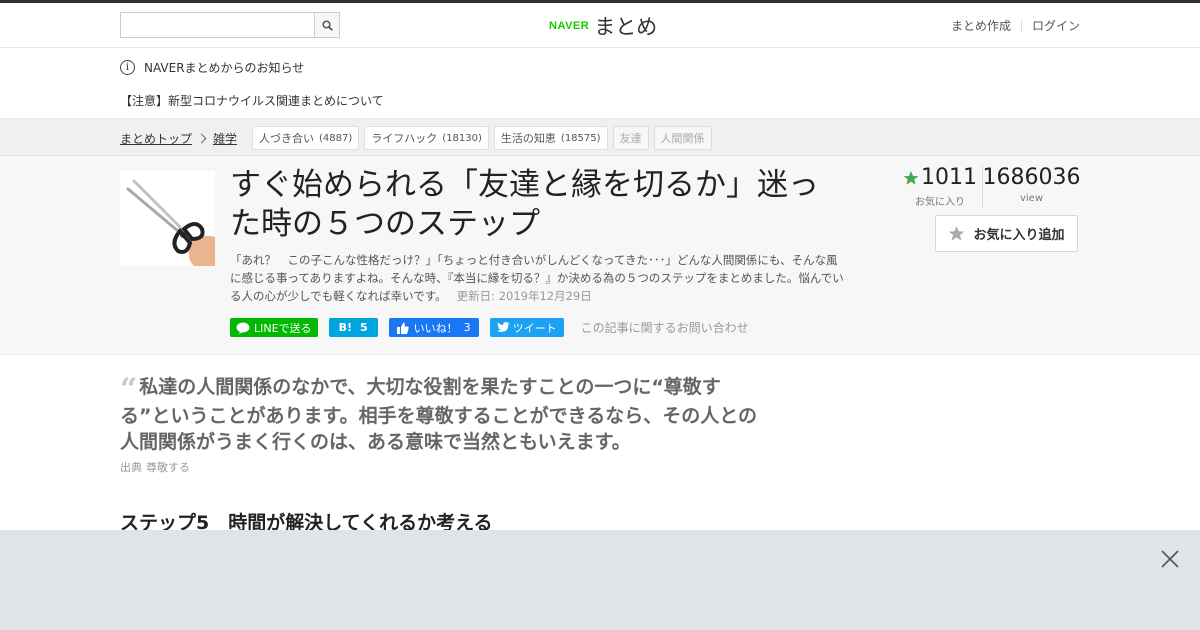 The width and height of the screenshot is (1200, 630). Describe the element at coordinates (225, 138) in the screenshot. I see `breadcrumb-category: 雑学` at that location.